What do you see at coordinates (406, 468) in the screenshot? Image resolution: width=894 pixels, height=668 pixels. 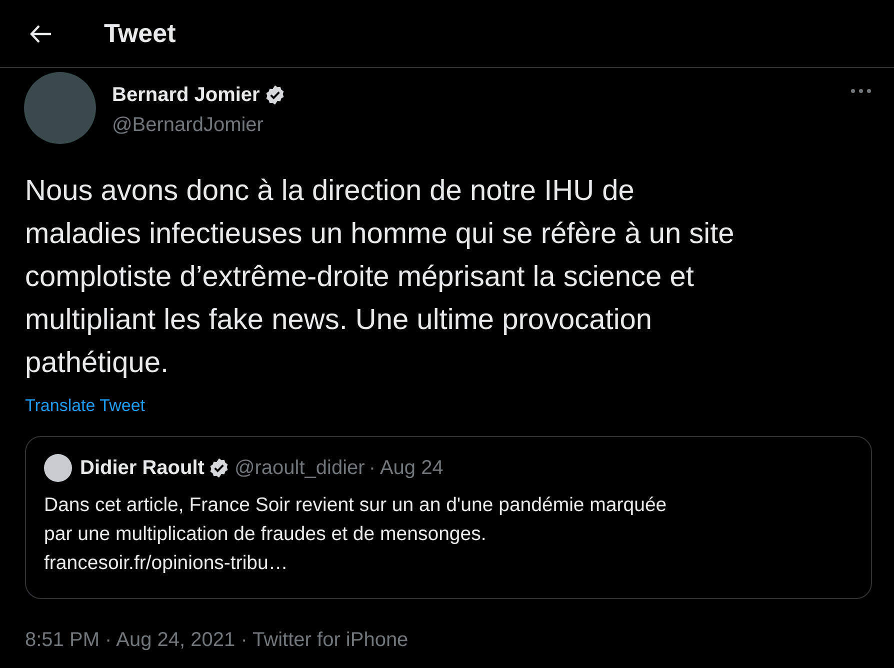 I see `quoted-date: · Aug 24` at bounding box center [406, 468].